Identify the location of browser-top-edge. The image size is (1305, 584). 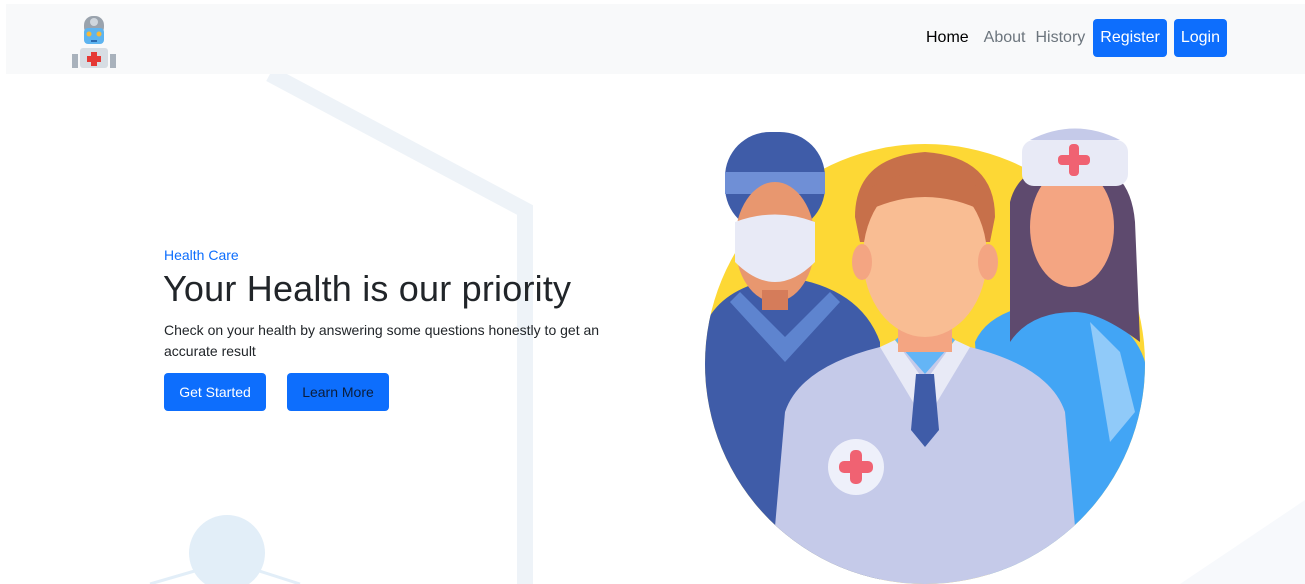
(652, 2).